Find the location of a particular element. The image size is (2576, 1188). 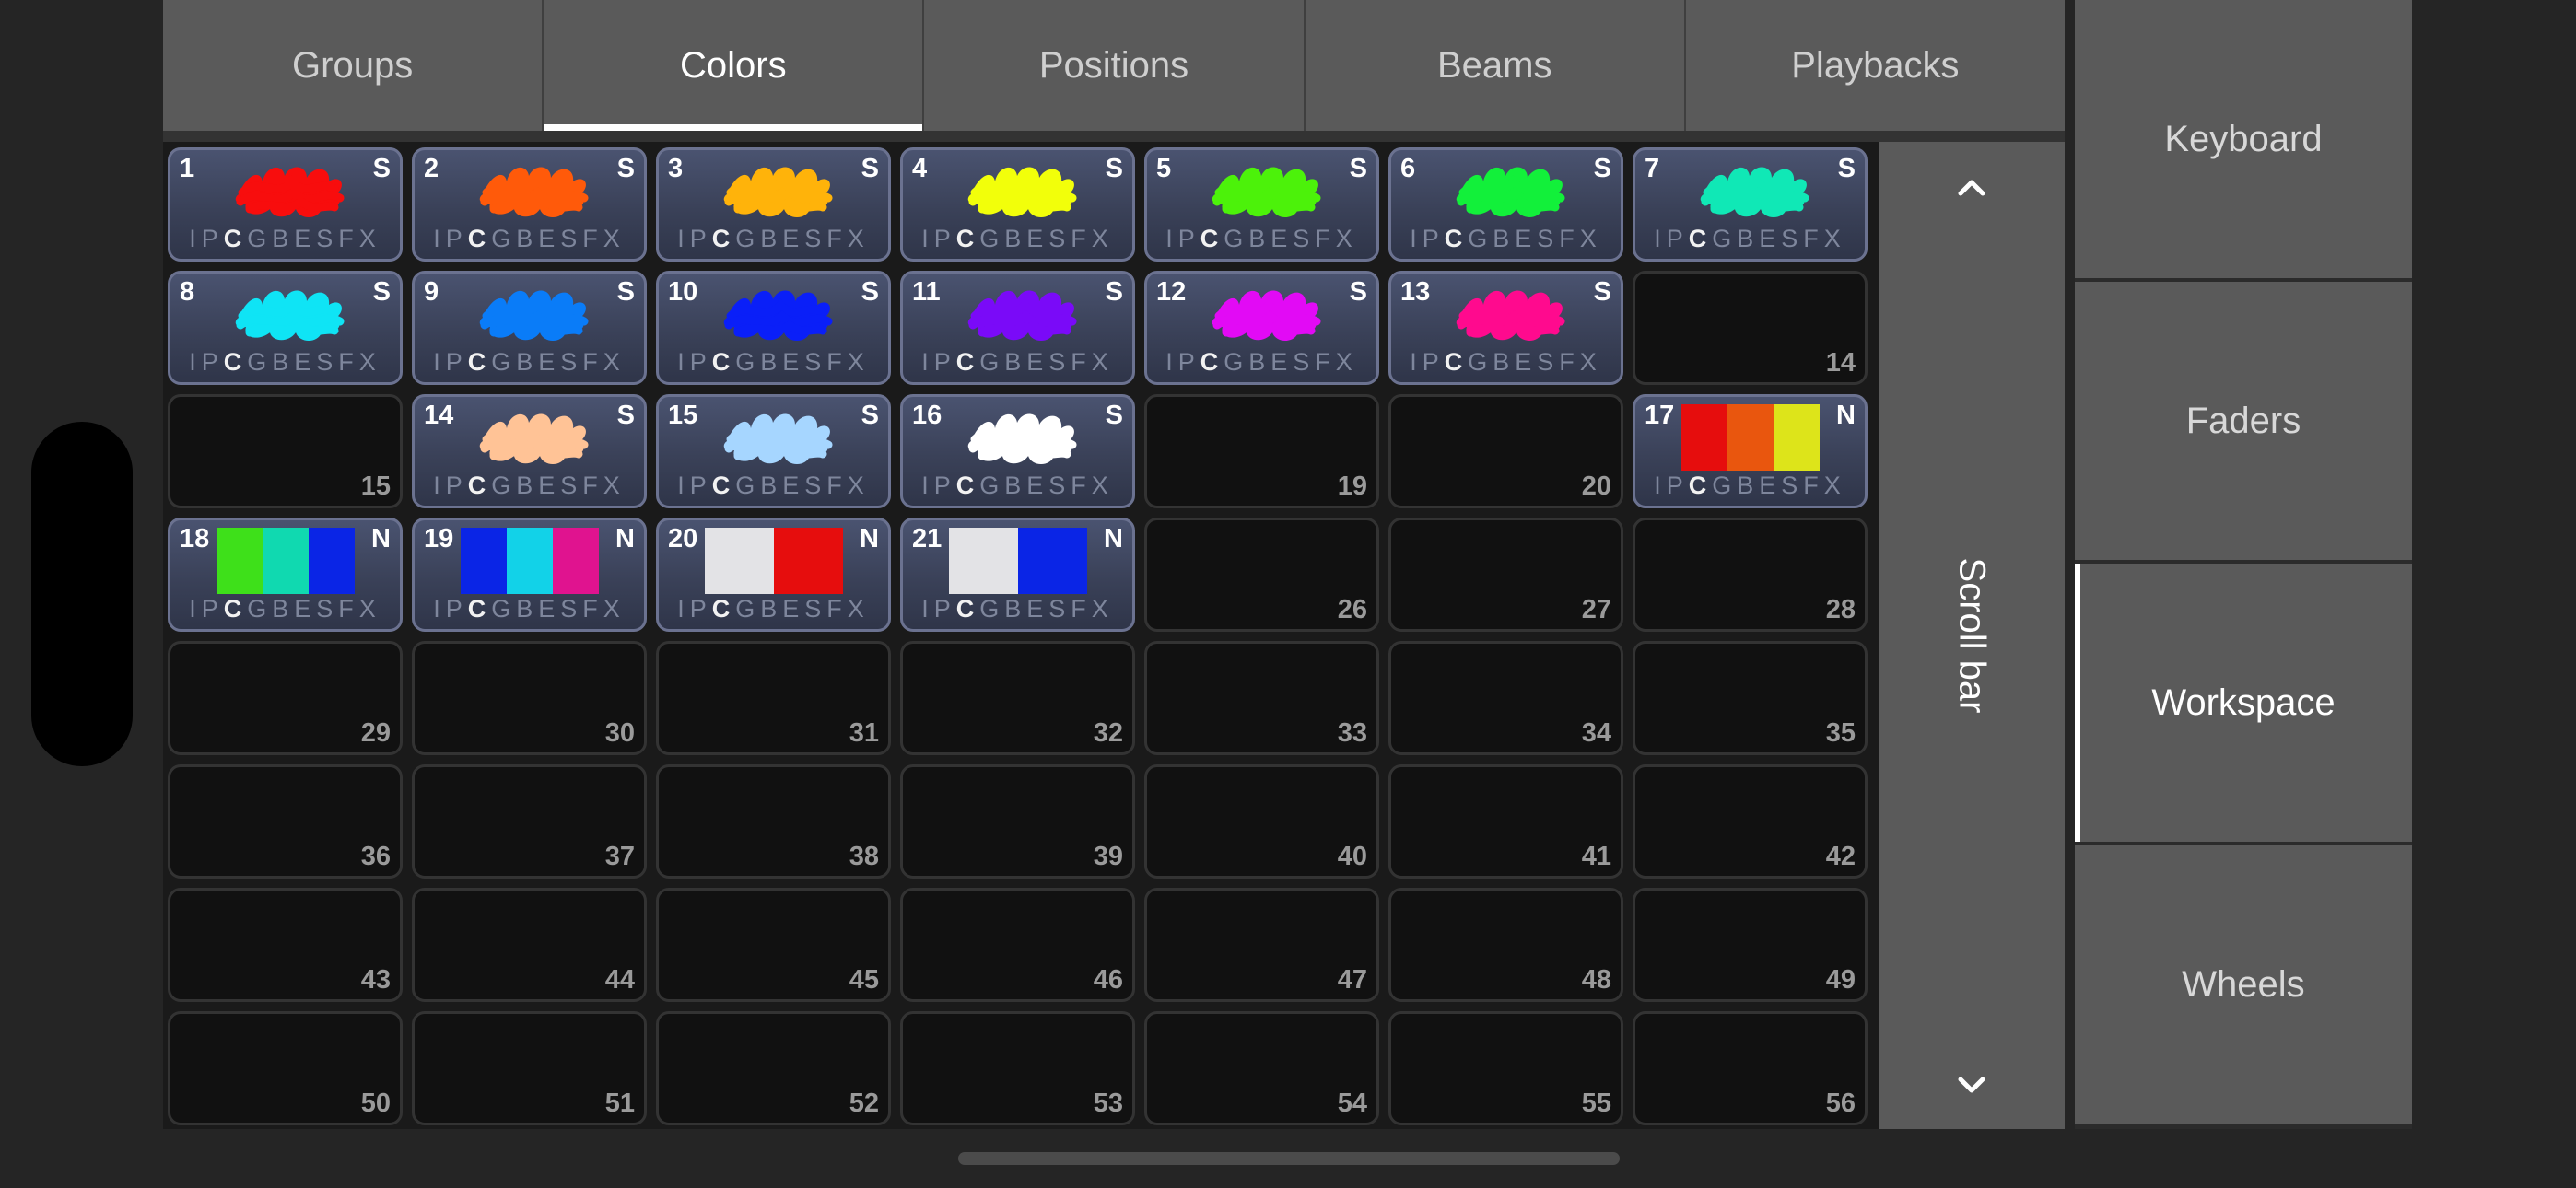

color-palette-tile: 16 S IPCGBESFX is located at coordinates (1018, 451).